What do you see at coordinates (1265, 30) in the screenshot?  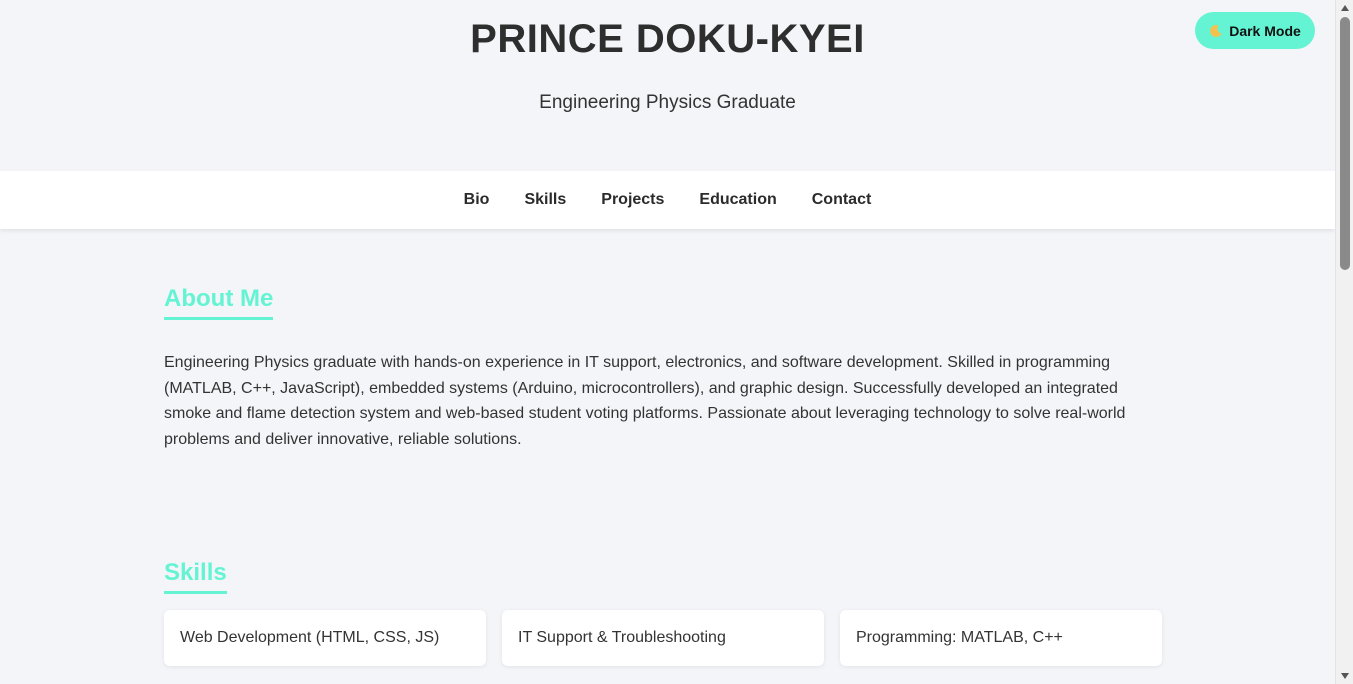 I see `dark-mode-label: Dark Mode` at bounding box center [1265, 30].